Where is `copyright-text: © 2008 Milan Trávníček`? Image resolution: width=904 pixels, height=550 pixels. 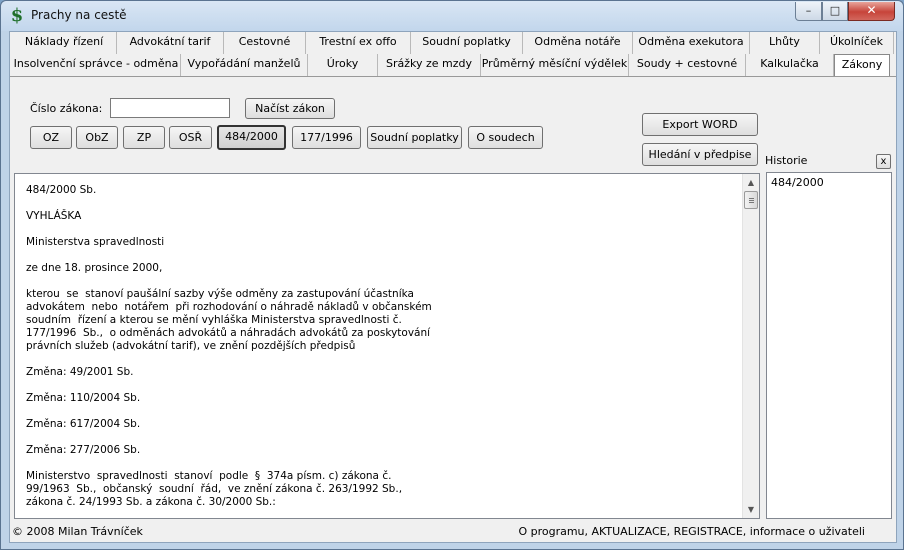
copyright-text: © 2008 Milan Trávníček is located at coordinates (77, 531).